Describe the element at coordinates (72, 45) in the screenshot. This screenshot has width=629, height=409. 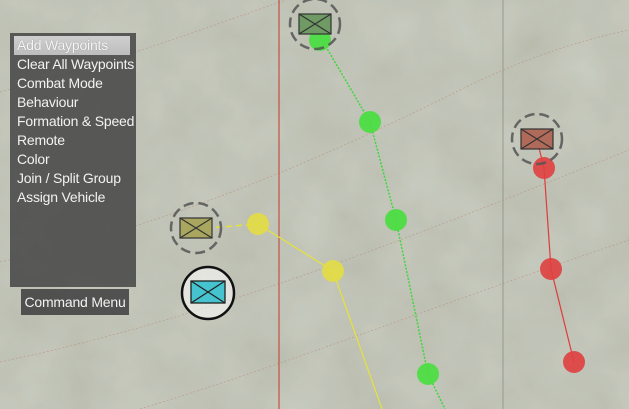
I see `menu-item-add-waypoints: Add Waypoints` at that location.